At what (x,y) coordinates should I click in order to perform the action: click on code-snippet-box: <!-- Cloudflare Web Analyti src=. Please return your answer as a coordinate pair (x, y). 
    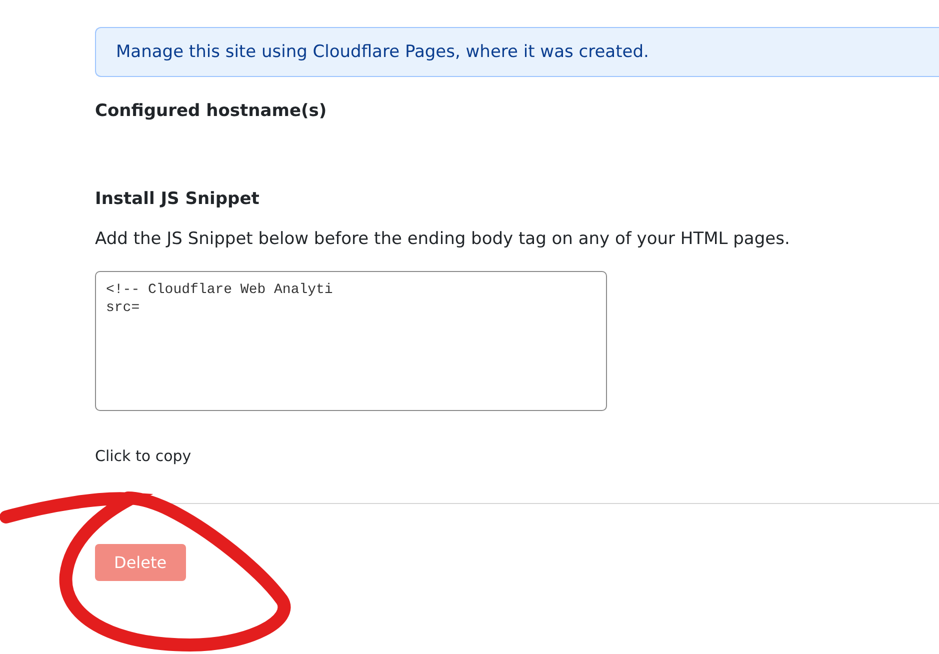
    Looking at the image, I should click on (351, 341).